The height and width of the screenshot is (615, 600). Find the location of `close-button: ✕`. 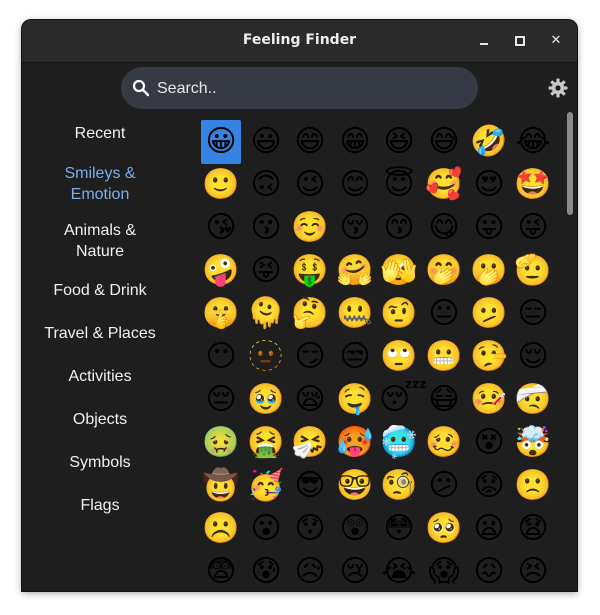

close-button: ✕ is located at coordinates (556, 41).